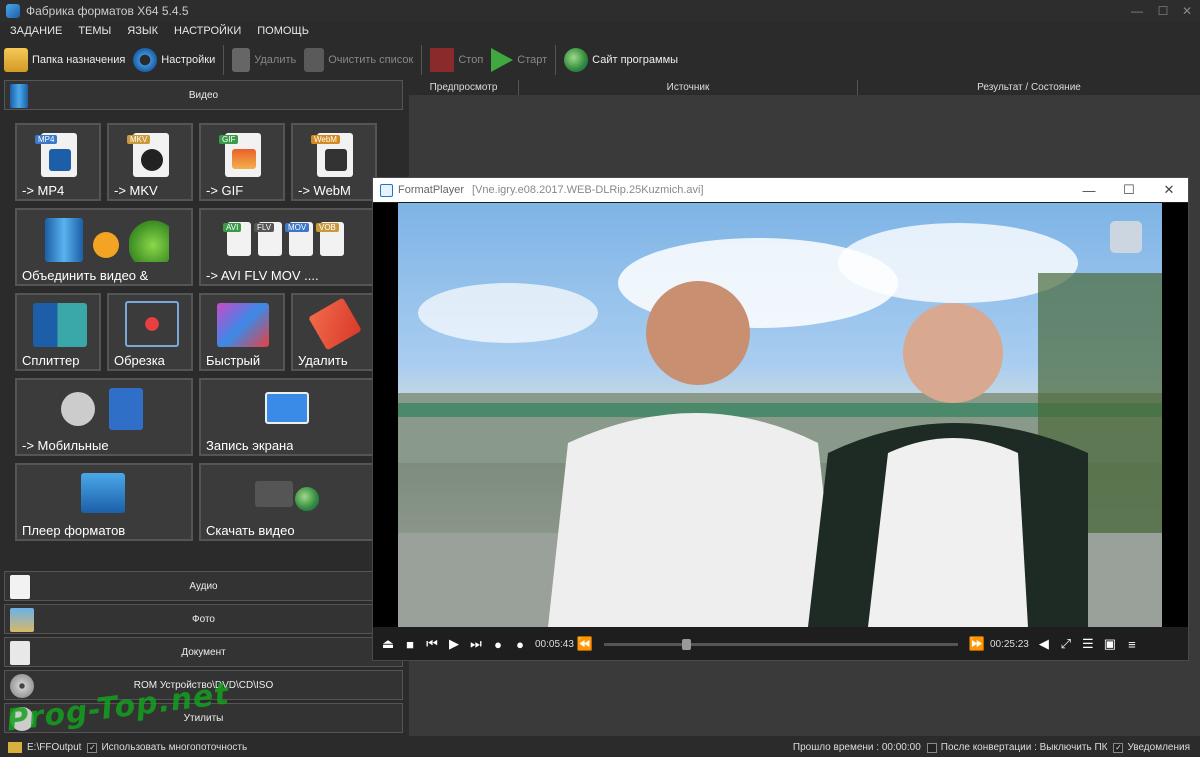 Image resolution: width=1200 pixels, height=757 pixels. What do you see at coordinates (385, 415) in the screenshot?
I see `letterbox-left` at bounding box center [385, 415].